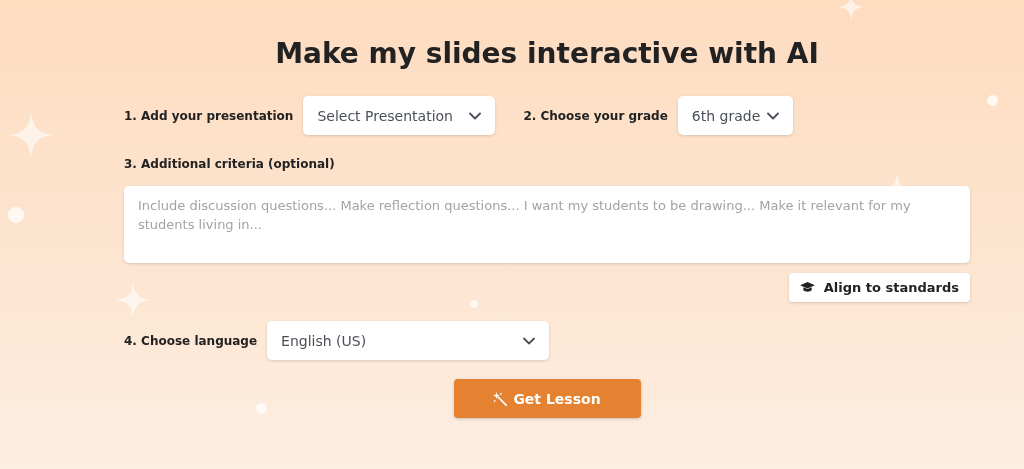 This screenshot has width=1024, height=469. Describe the element at coordinates (209, 115) in the screenshot. I see `field-label: 1. Add your presentation` at that location.